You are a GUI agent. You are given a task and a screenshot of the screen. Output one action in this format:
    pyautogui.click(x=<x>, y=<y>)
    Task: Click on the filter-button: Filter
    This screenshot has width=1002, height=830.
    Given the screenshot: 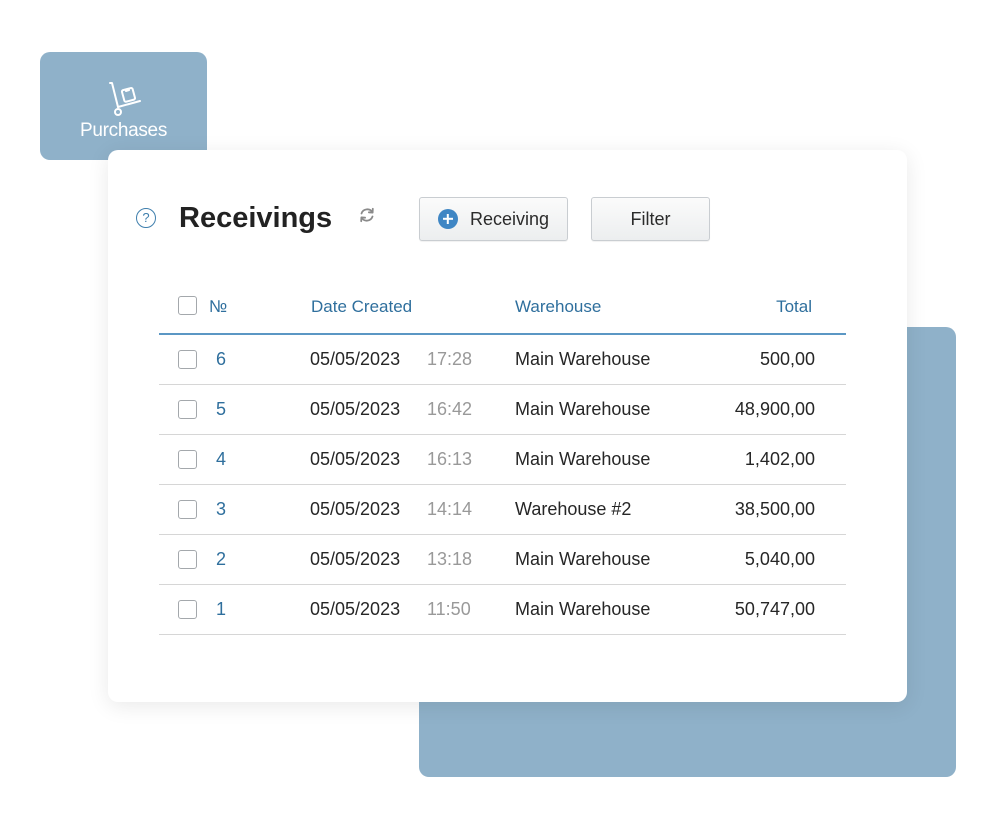 What is the action you would take?
    pyautogui.click(x=650, y=219)
    